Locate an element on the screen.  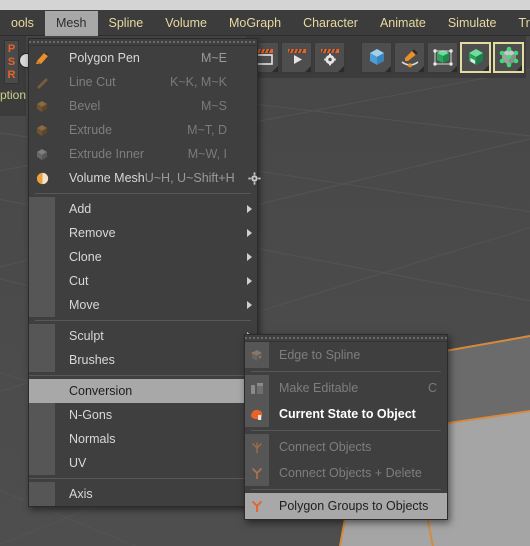
menu-tracker: Tracker is located at coordinates (518, 23).